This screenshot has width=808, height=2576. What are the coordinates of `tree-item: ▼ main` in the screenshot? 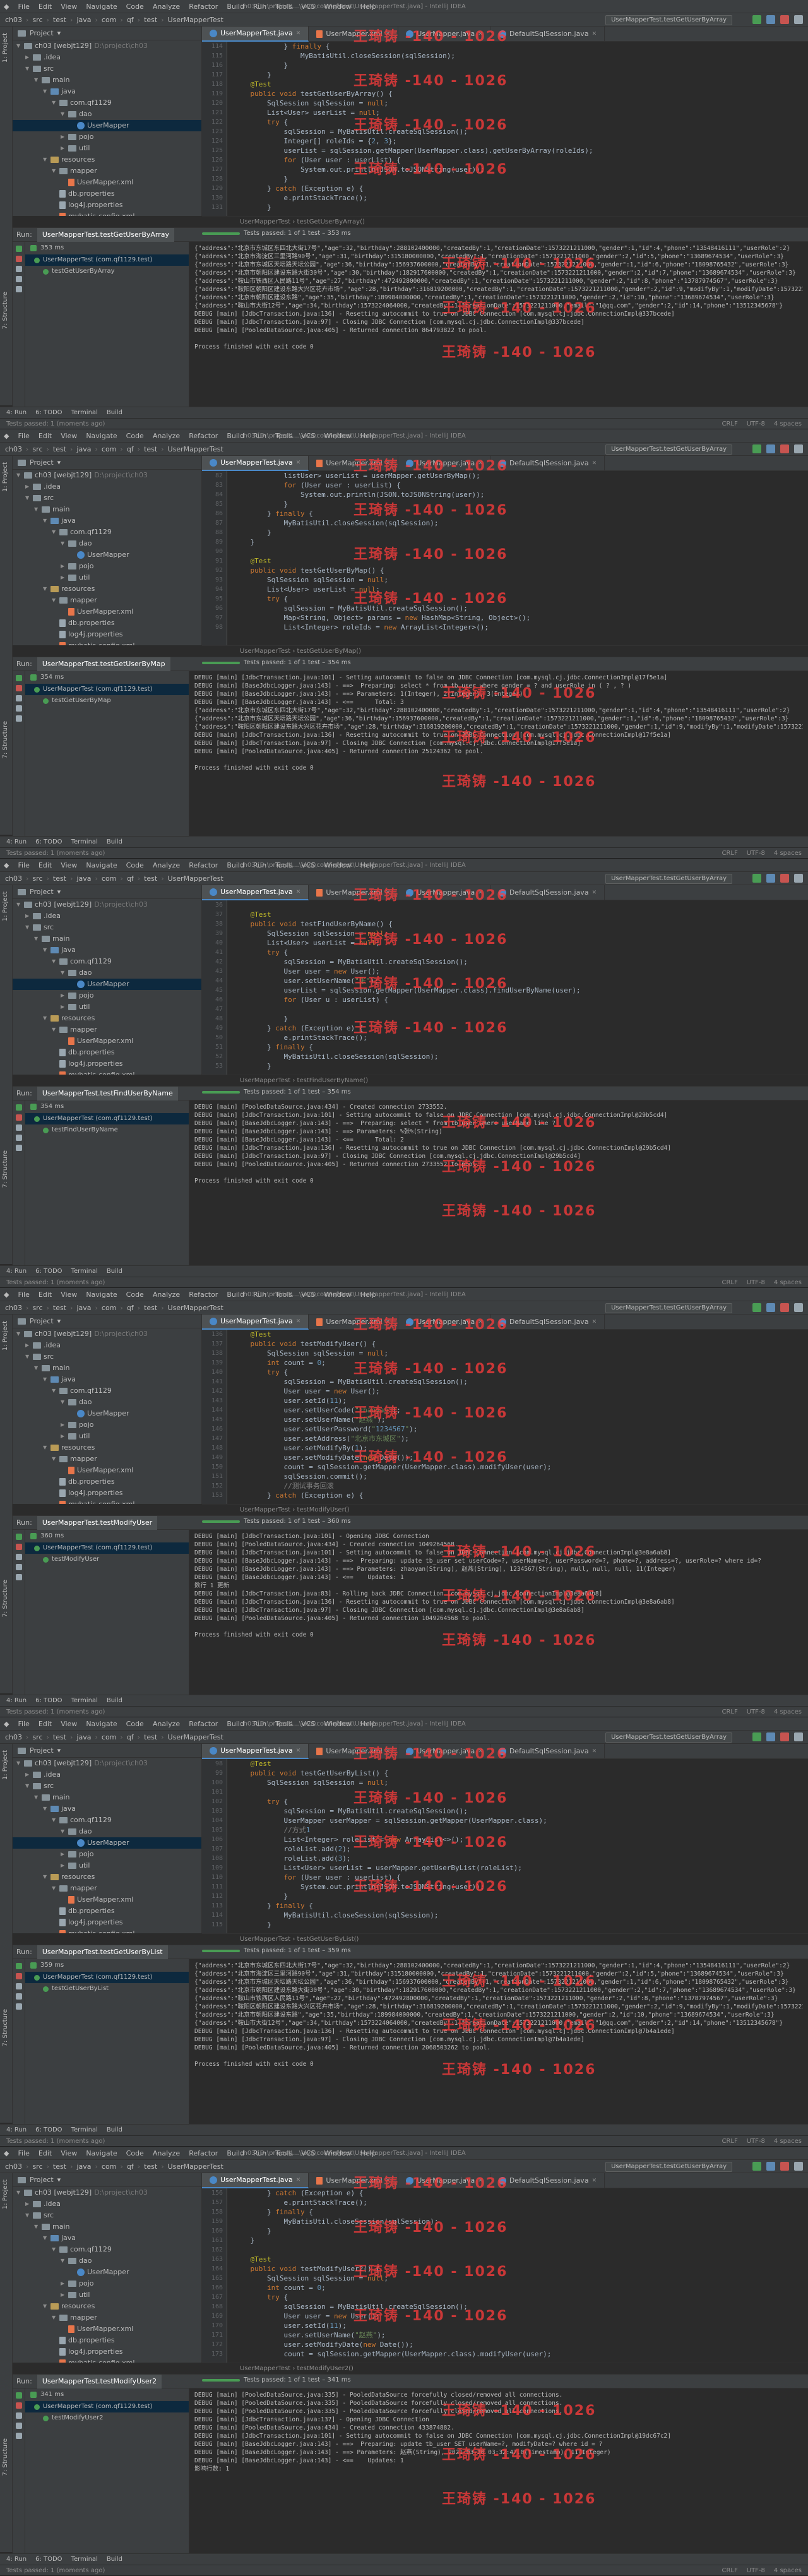 It's located at (107, 1797).